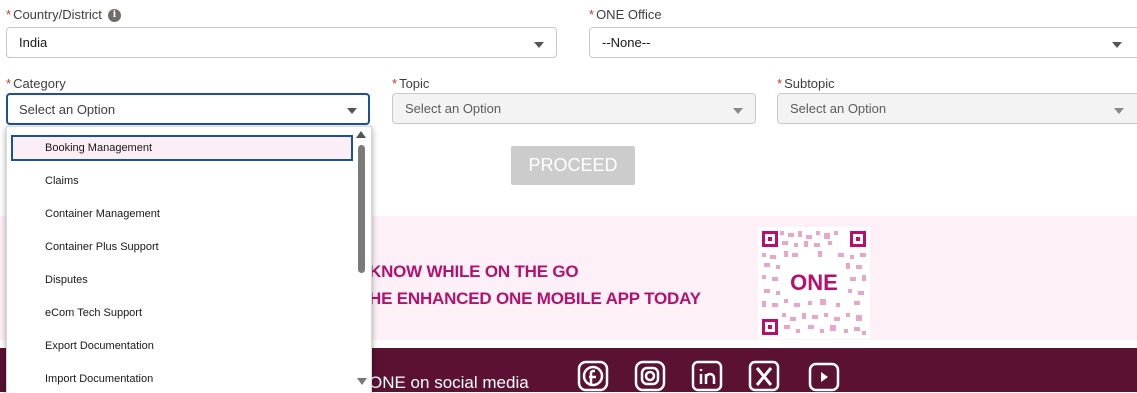 The width and height of the screenshot is (1137, 393). I want to click on qr-code-graphic: ONE, so click(814, 283).